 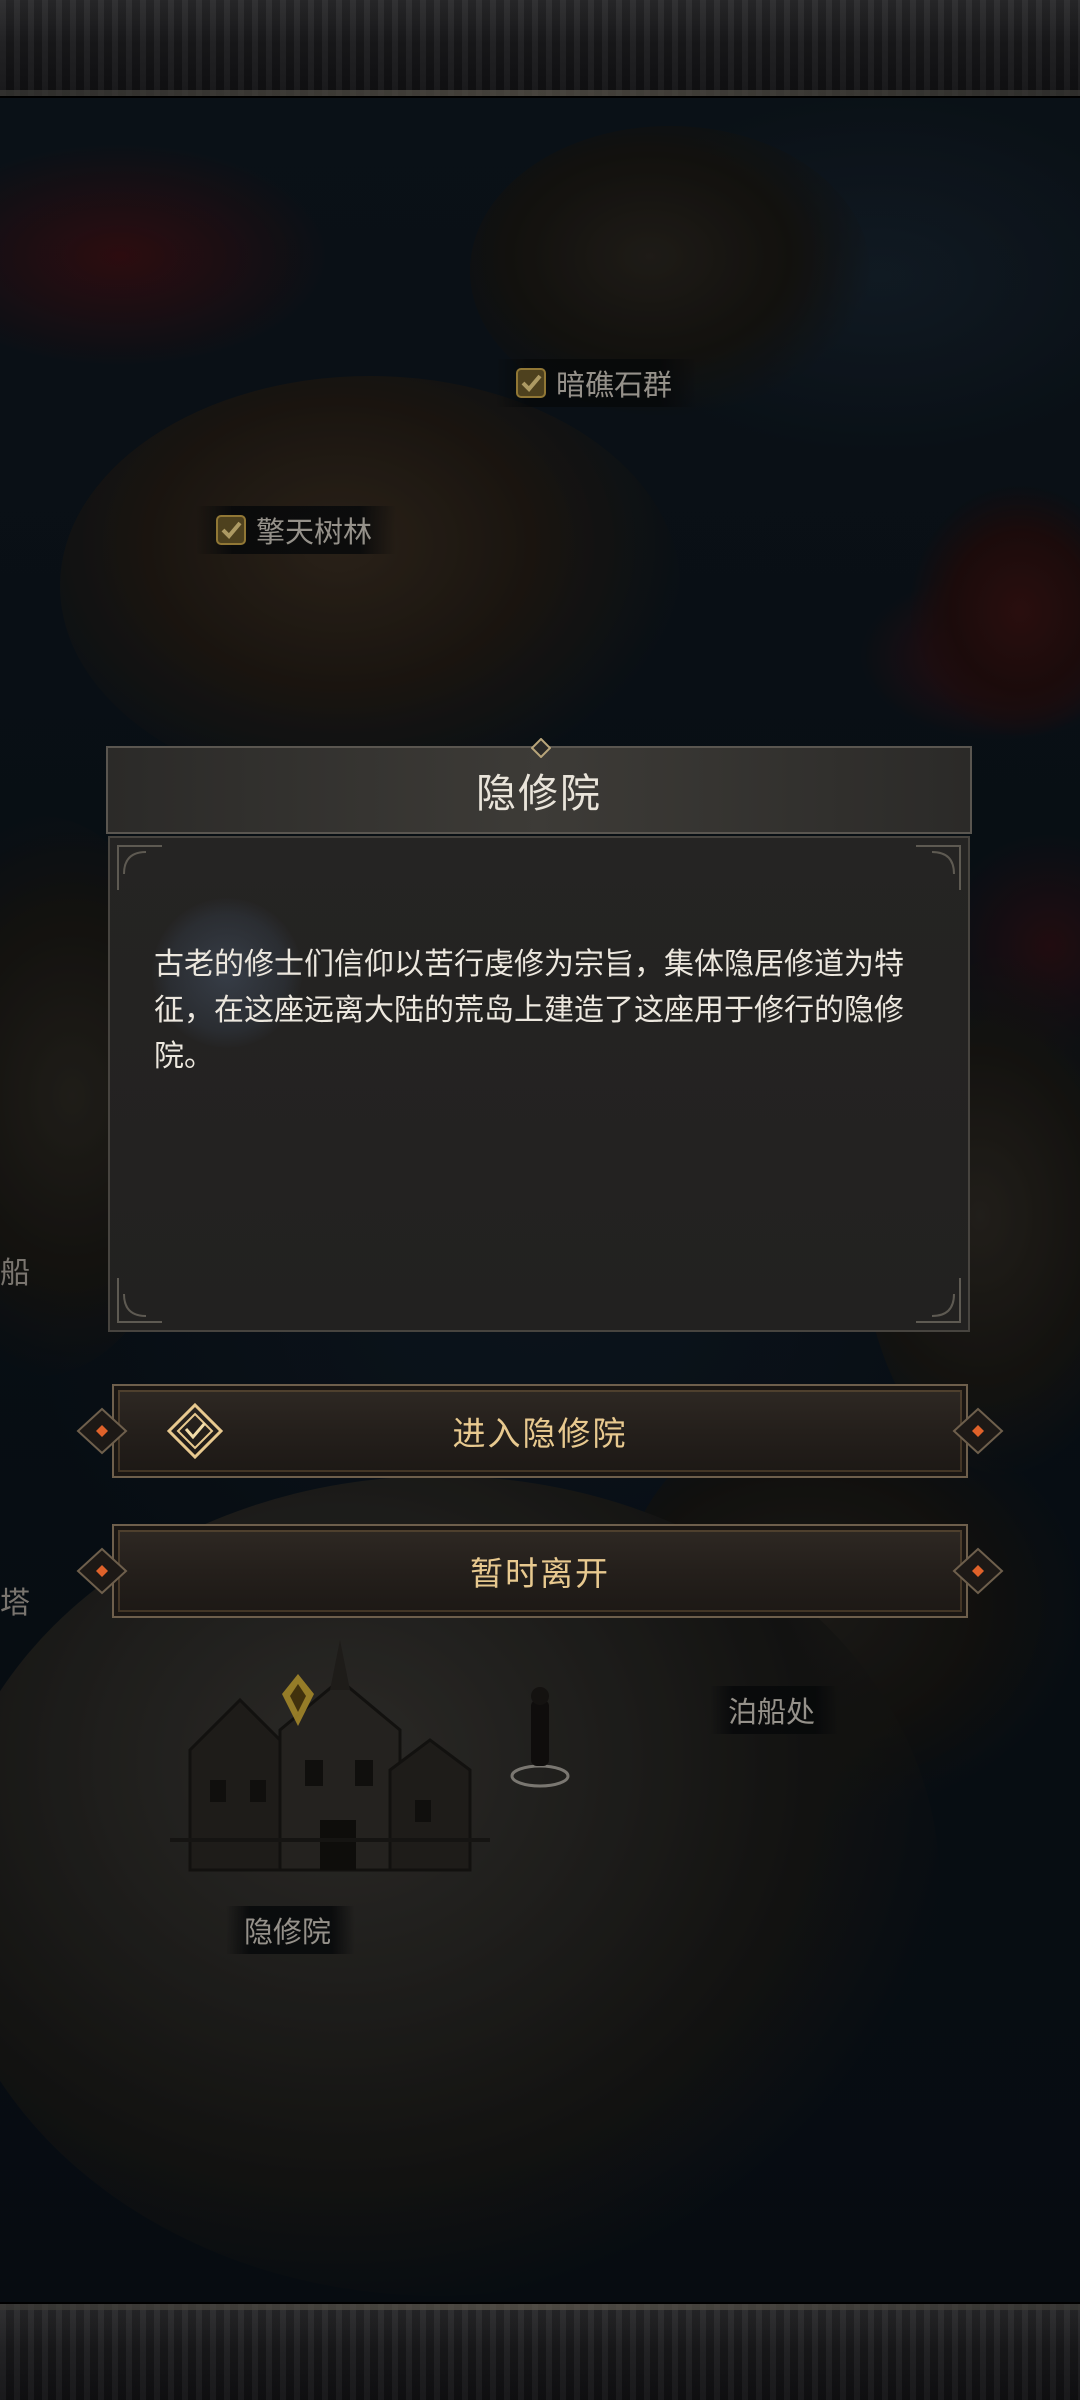 I want to click on dialog-title: 隐修院, so click(x=539, y=794).